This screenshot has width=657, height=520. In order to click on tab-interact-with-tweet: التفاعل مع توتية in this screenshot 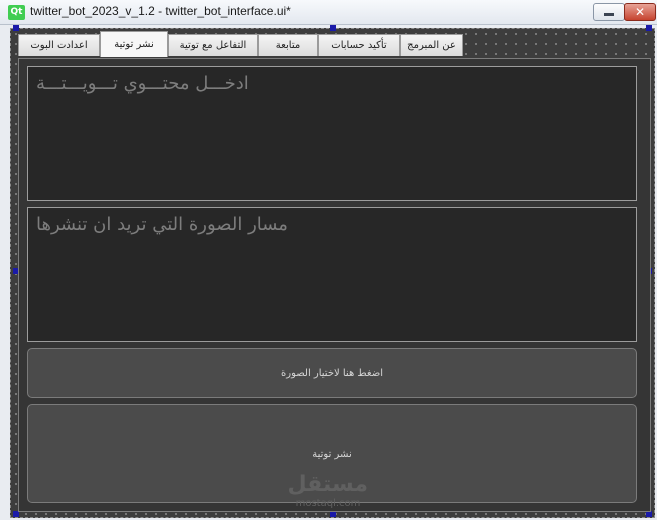, I will do `click(213, 45)`.